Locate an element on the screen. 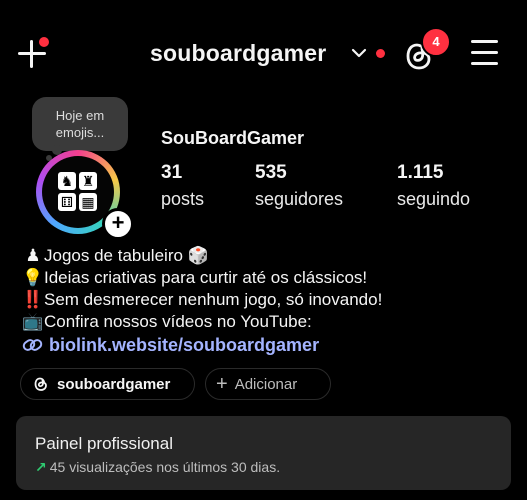  double-exclamation-icon: ‼️ is located at coordinates (33, 299).